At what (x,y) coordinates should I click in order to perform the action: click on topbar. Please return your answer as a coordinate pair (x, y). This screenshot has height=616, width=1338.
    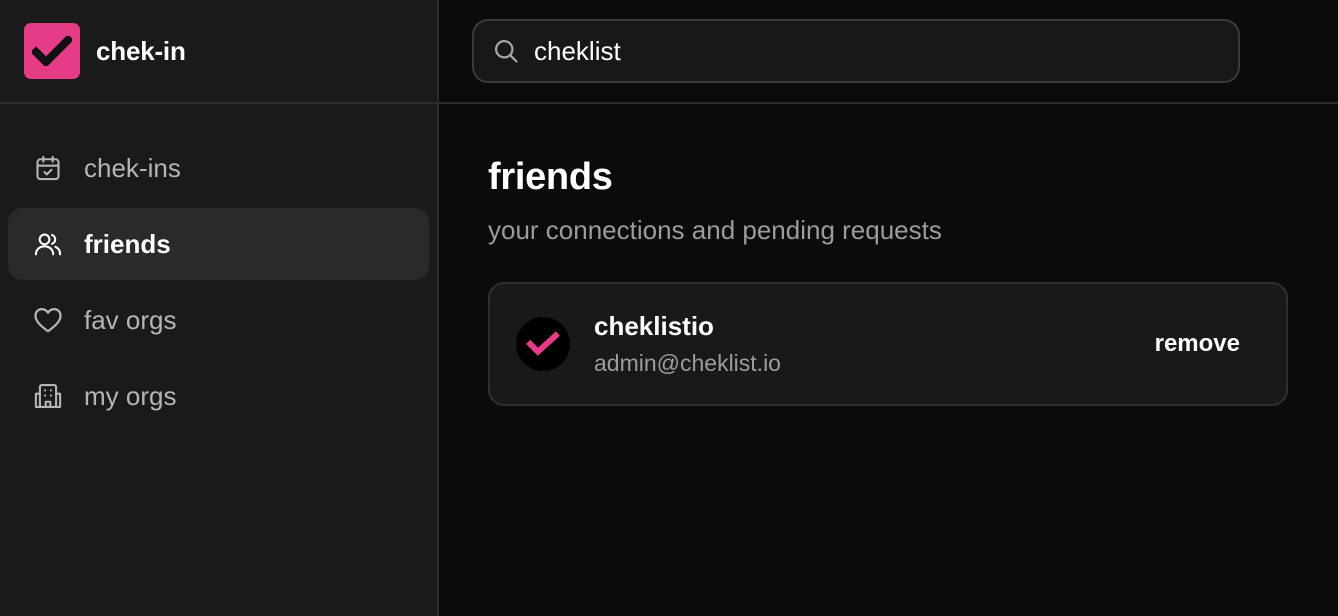
    Looking at the image, I should click on (888, 52).